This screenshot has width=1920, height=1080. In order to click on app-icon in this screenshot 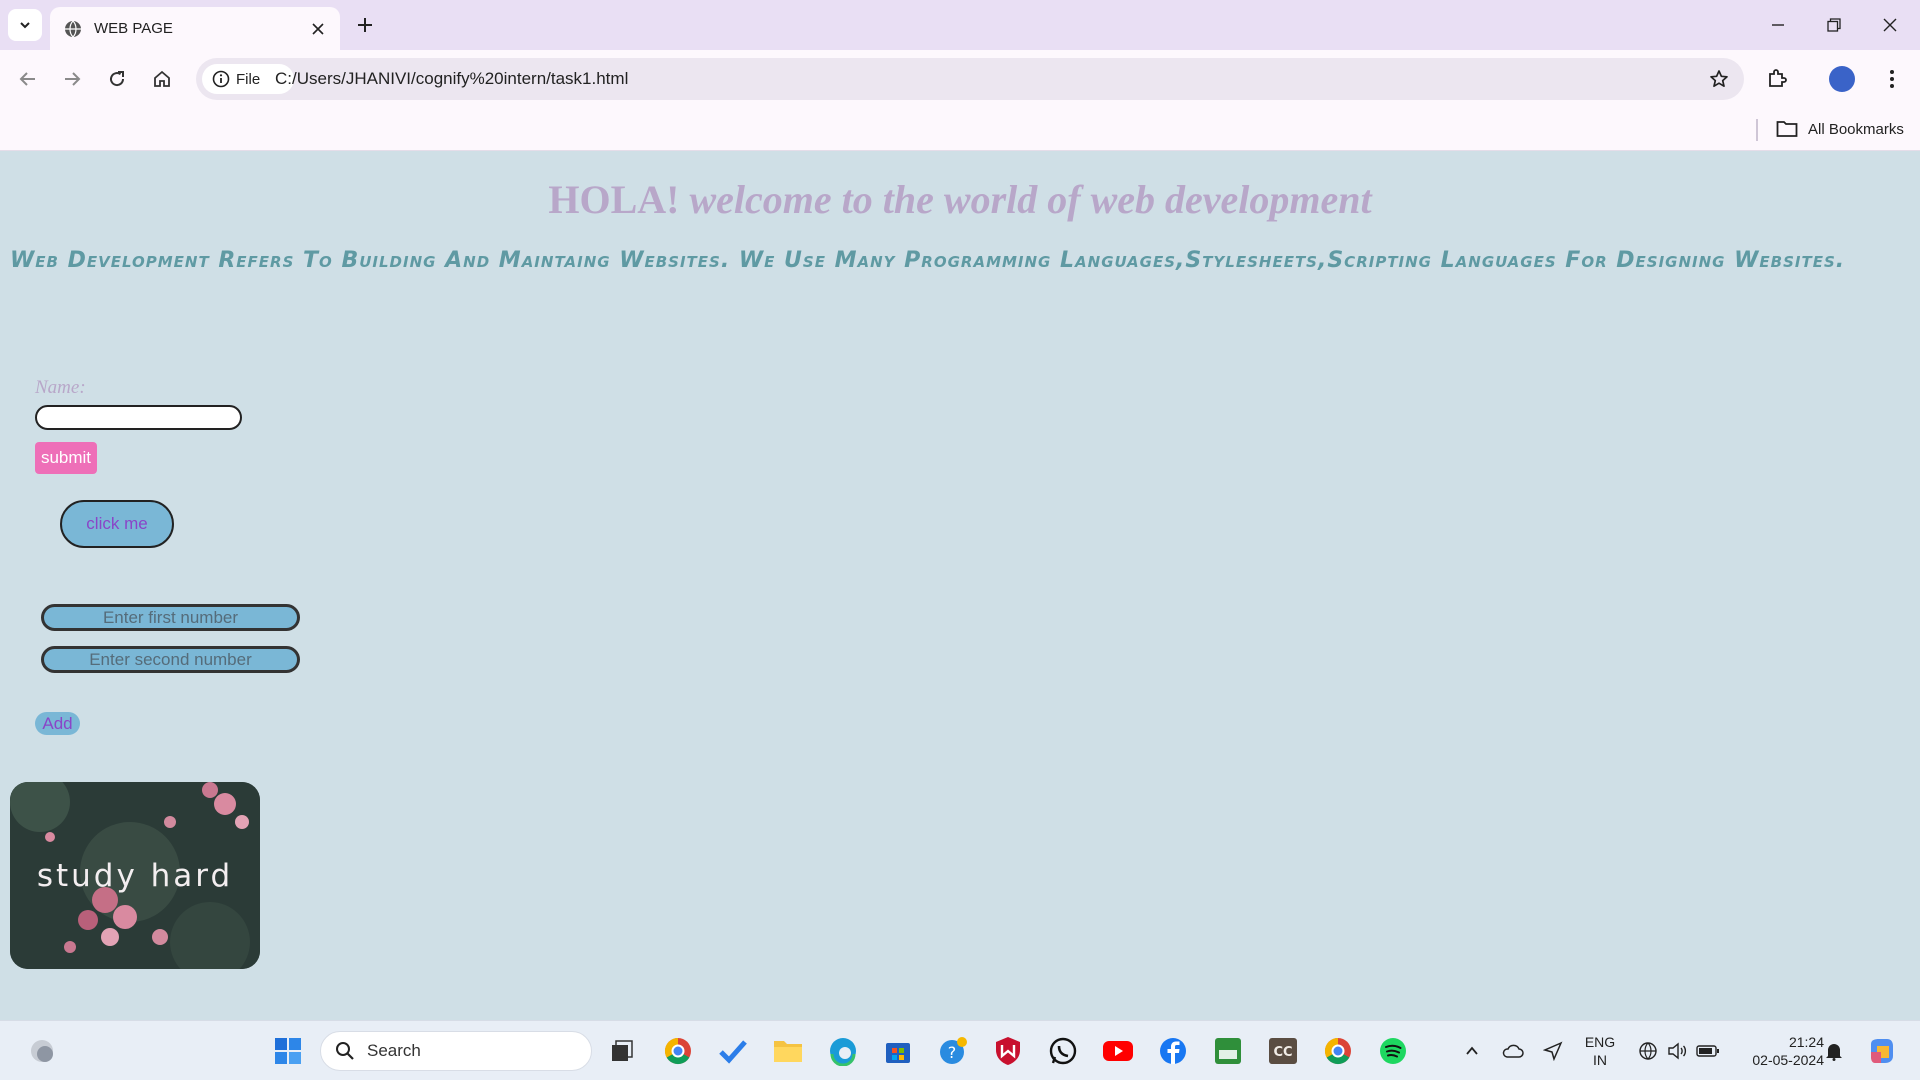, I will do `click(1228, 1051)`.